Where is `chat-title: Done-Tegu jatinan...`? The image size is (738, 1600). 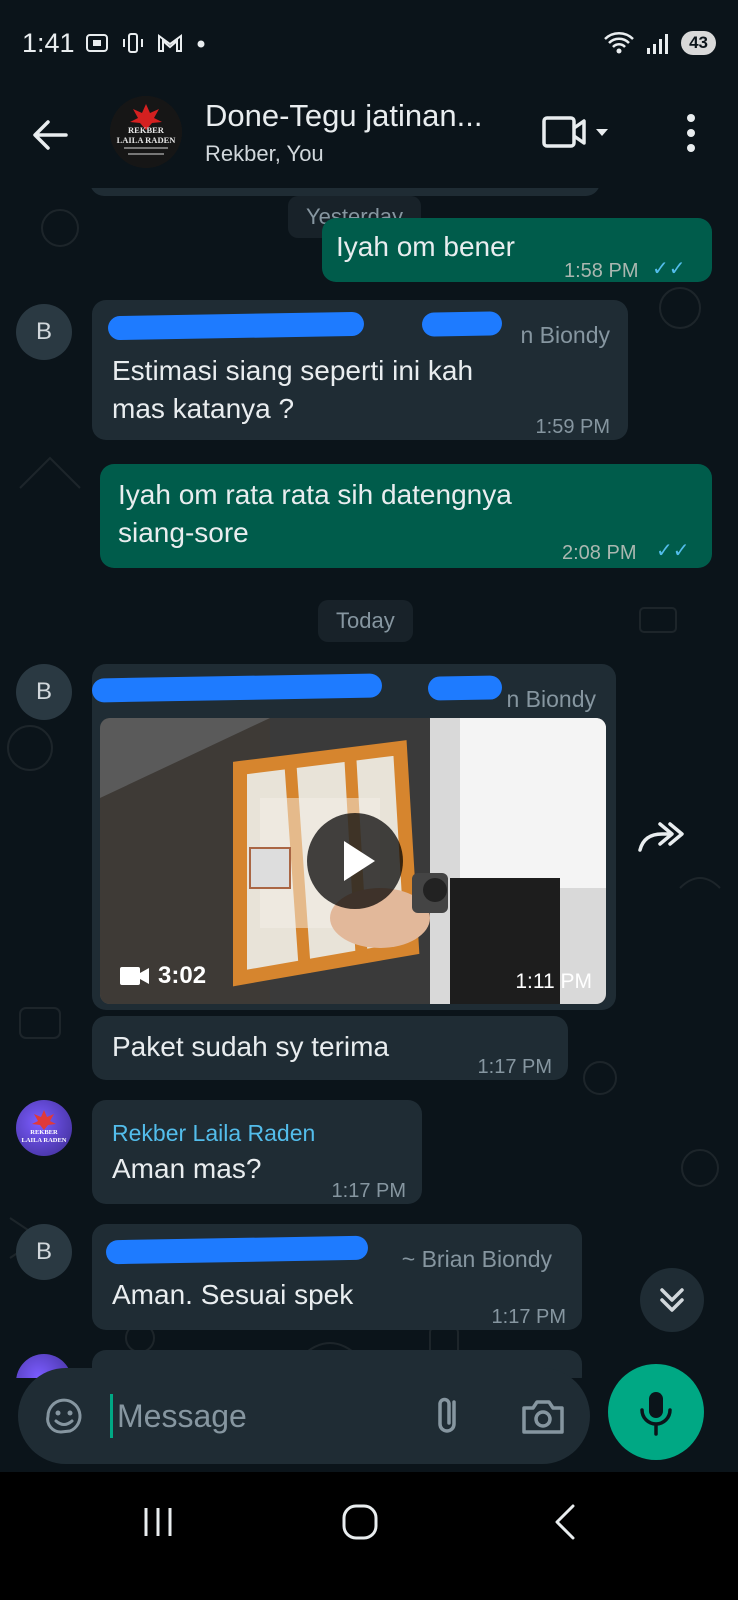
chat-title: Done-Tegu jatinan... is located at coordinates (343, 116).